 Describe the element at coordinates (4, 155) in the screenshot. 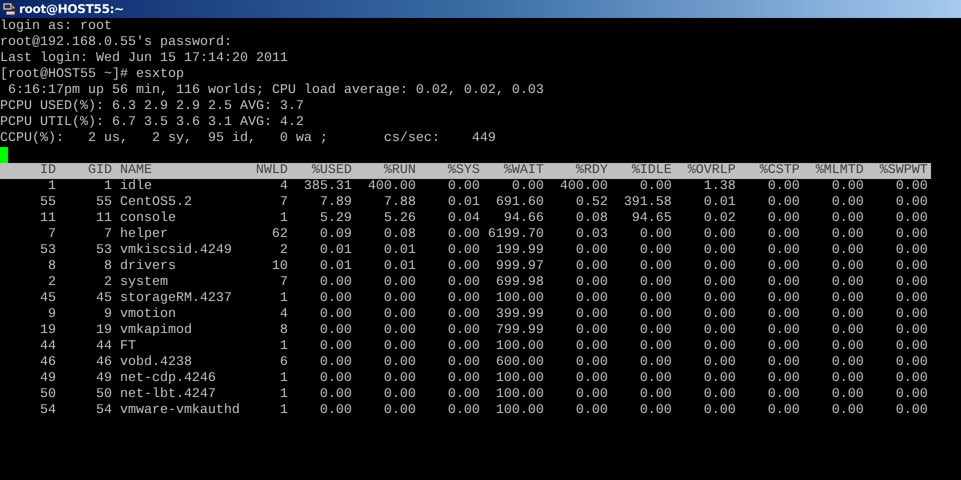

I see `cursor-icon` at that location.